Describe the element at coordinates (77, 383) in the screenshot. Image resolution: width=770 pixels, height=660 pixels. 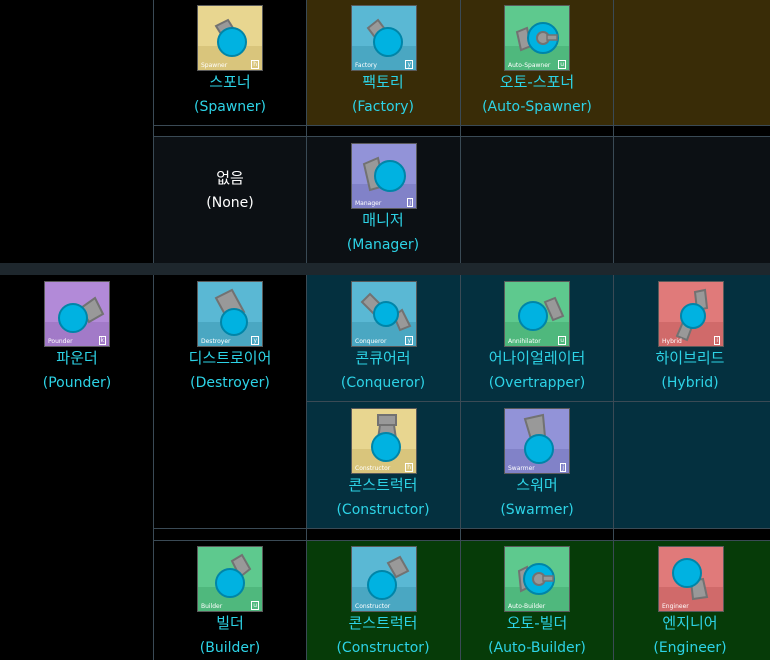
I see `tank-name-en: (Pounder)` at that location.